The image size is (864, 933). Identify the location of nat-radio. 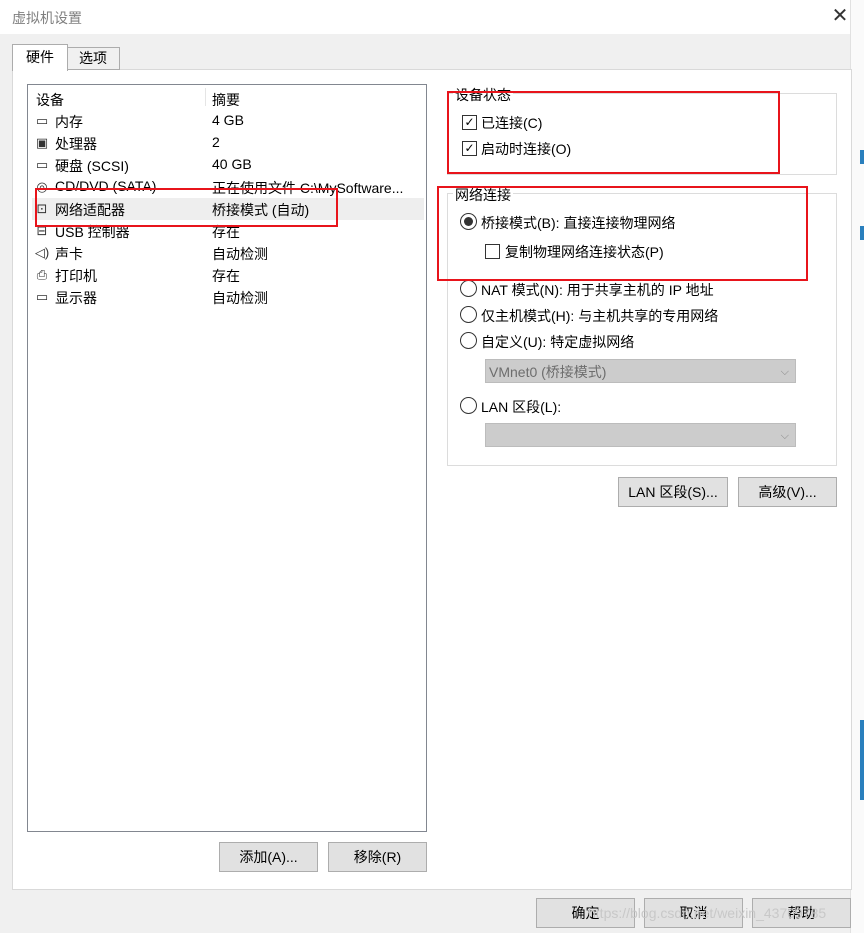
(468, 288).